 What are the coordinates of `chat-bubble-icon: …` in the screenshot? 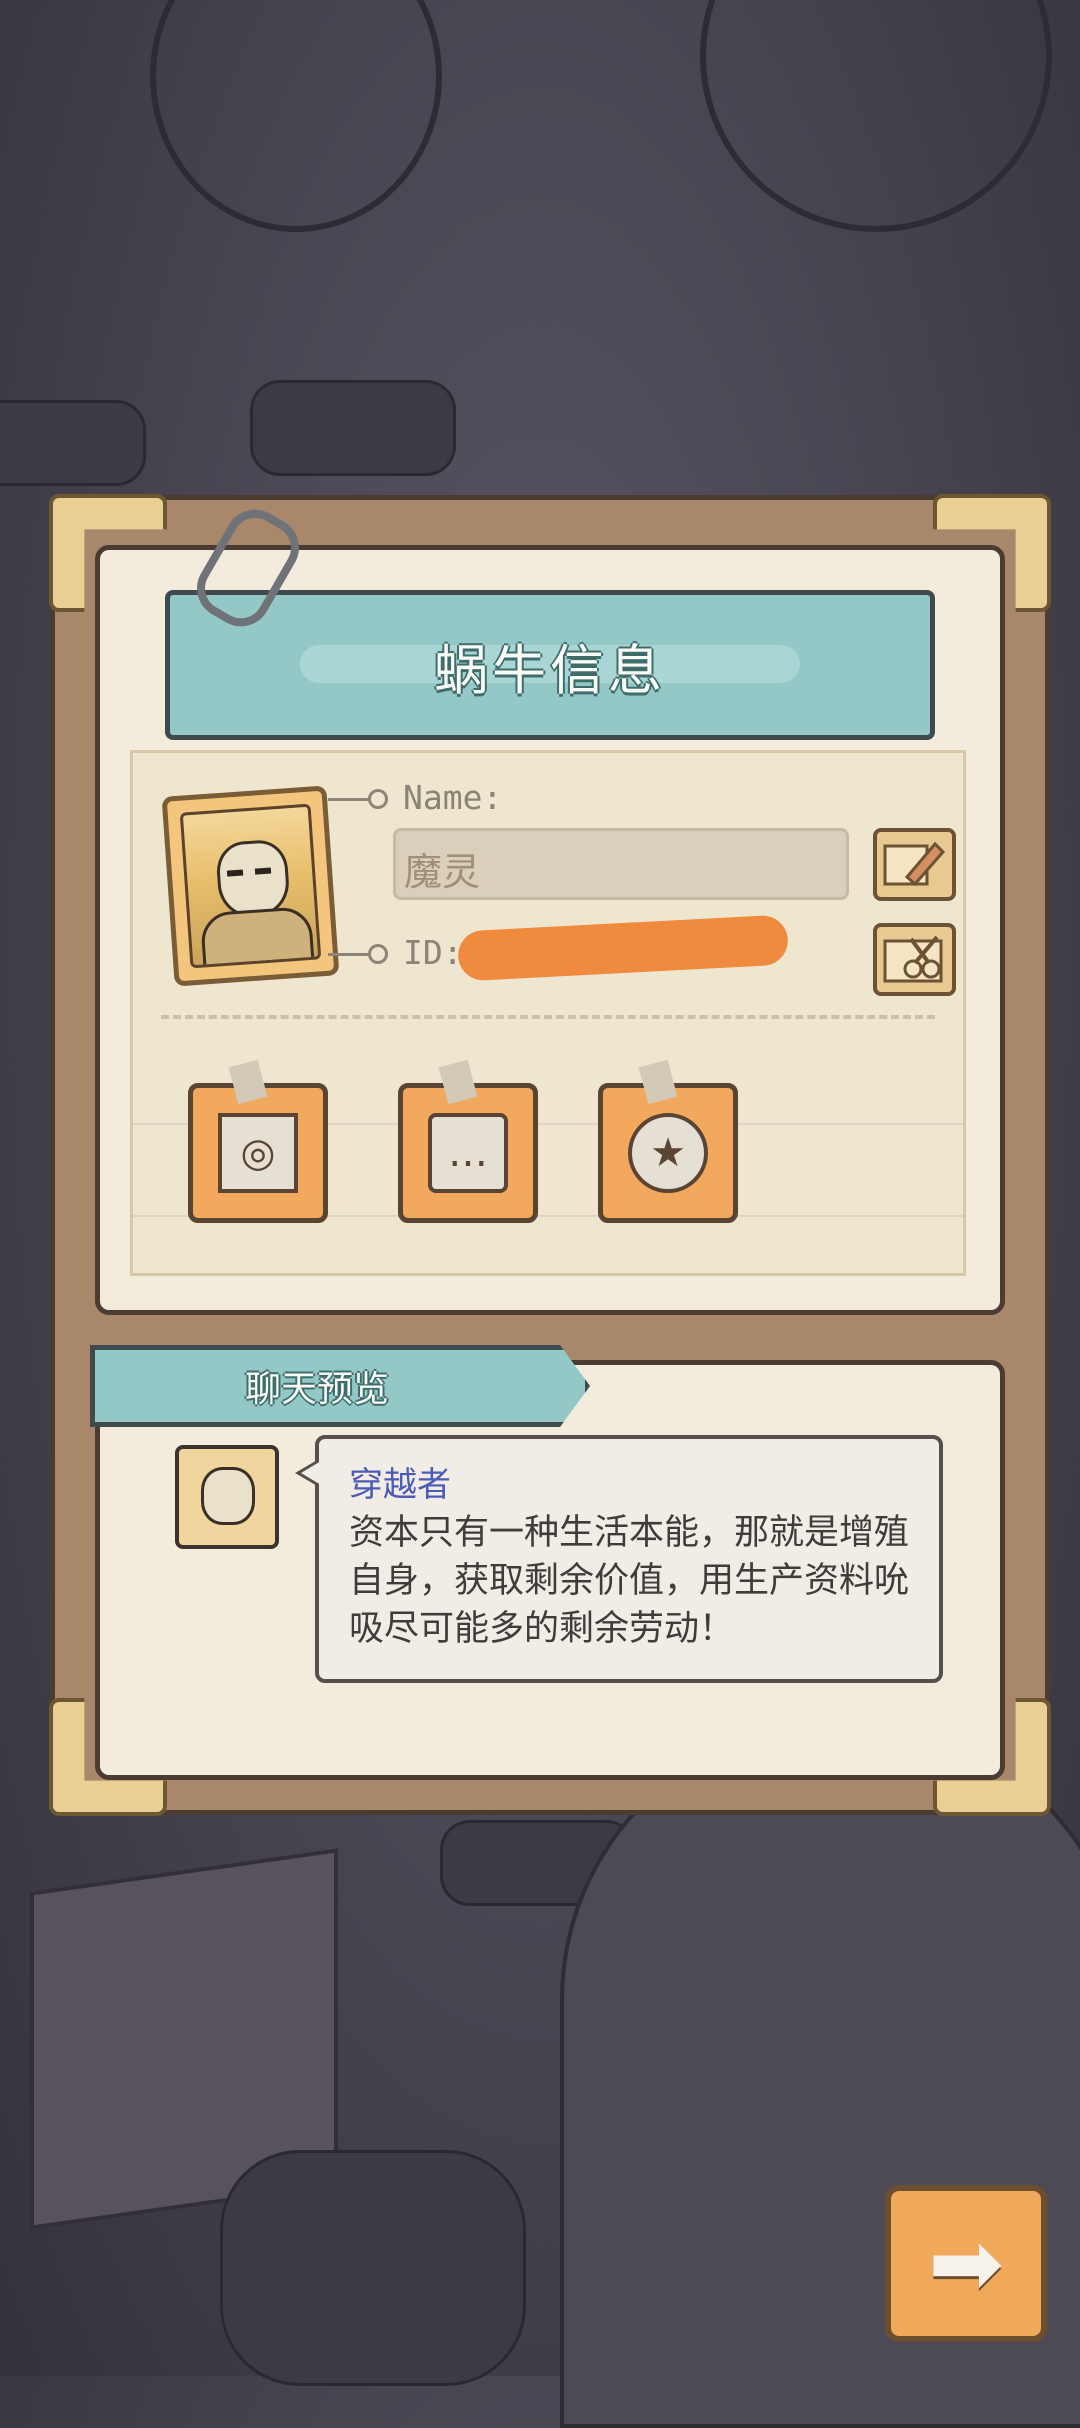 It's located at (468, 1153).